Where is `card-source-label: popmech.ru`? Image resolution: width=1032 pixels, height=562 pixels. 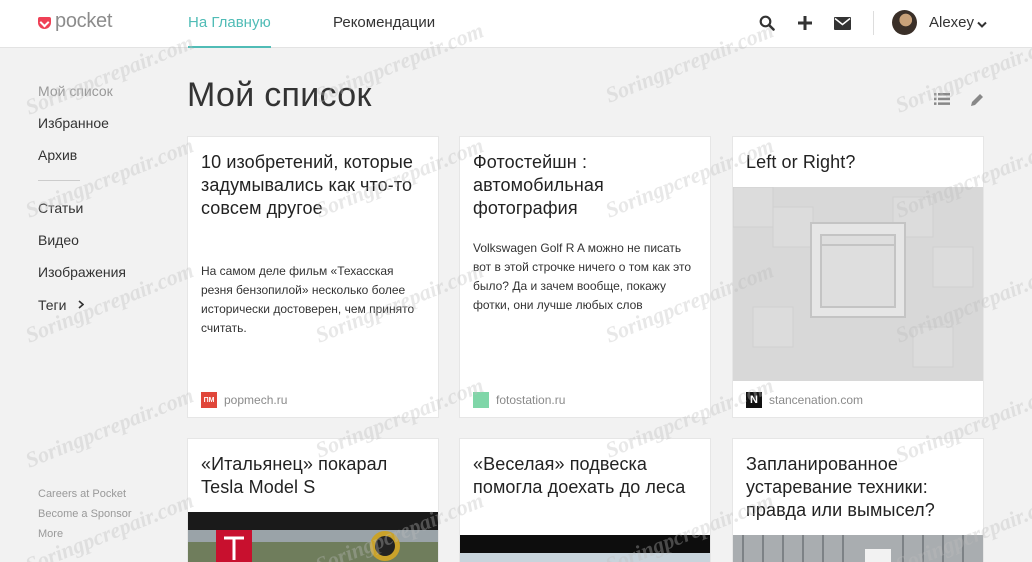
card-source-label: popmech.ru is located at coordinates (256, 400).